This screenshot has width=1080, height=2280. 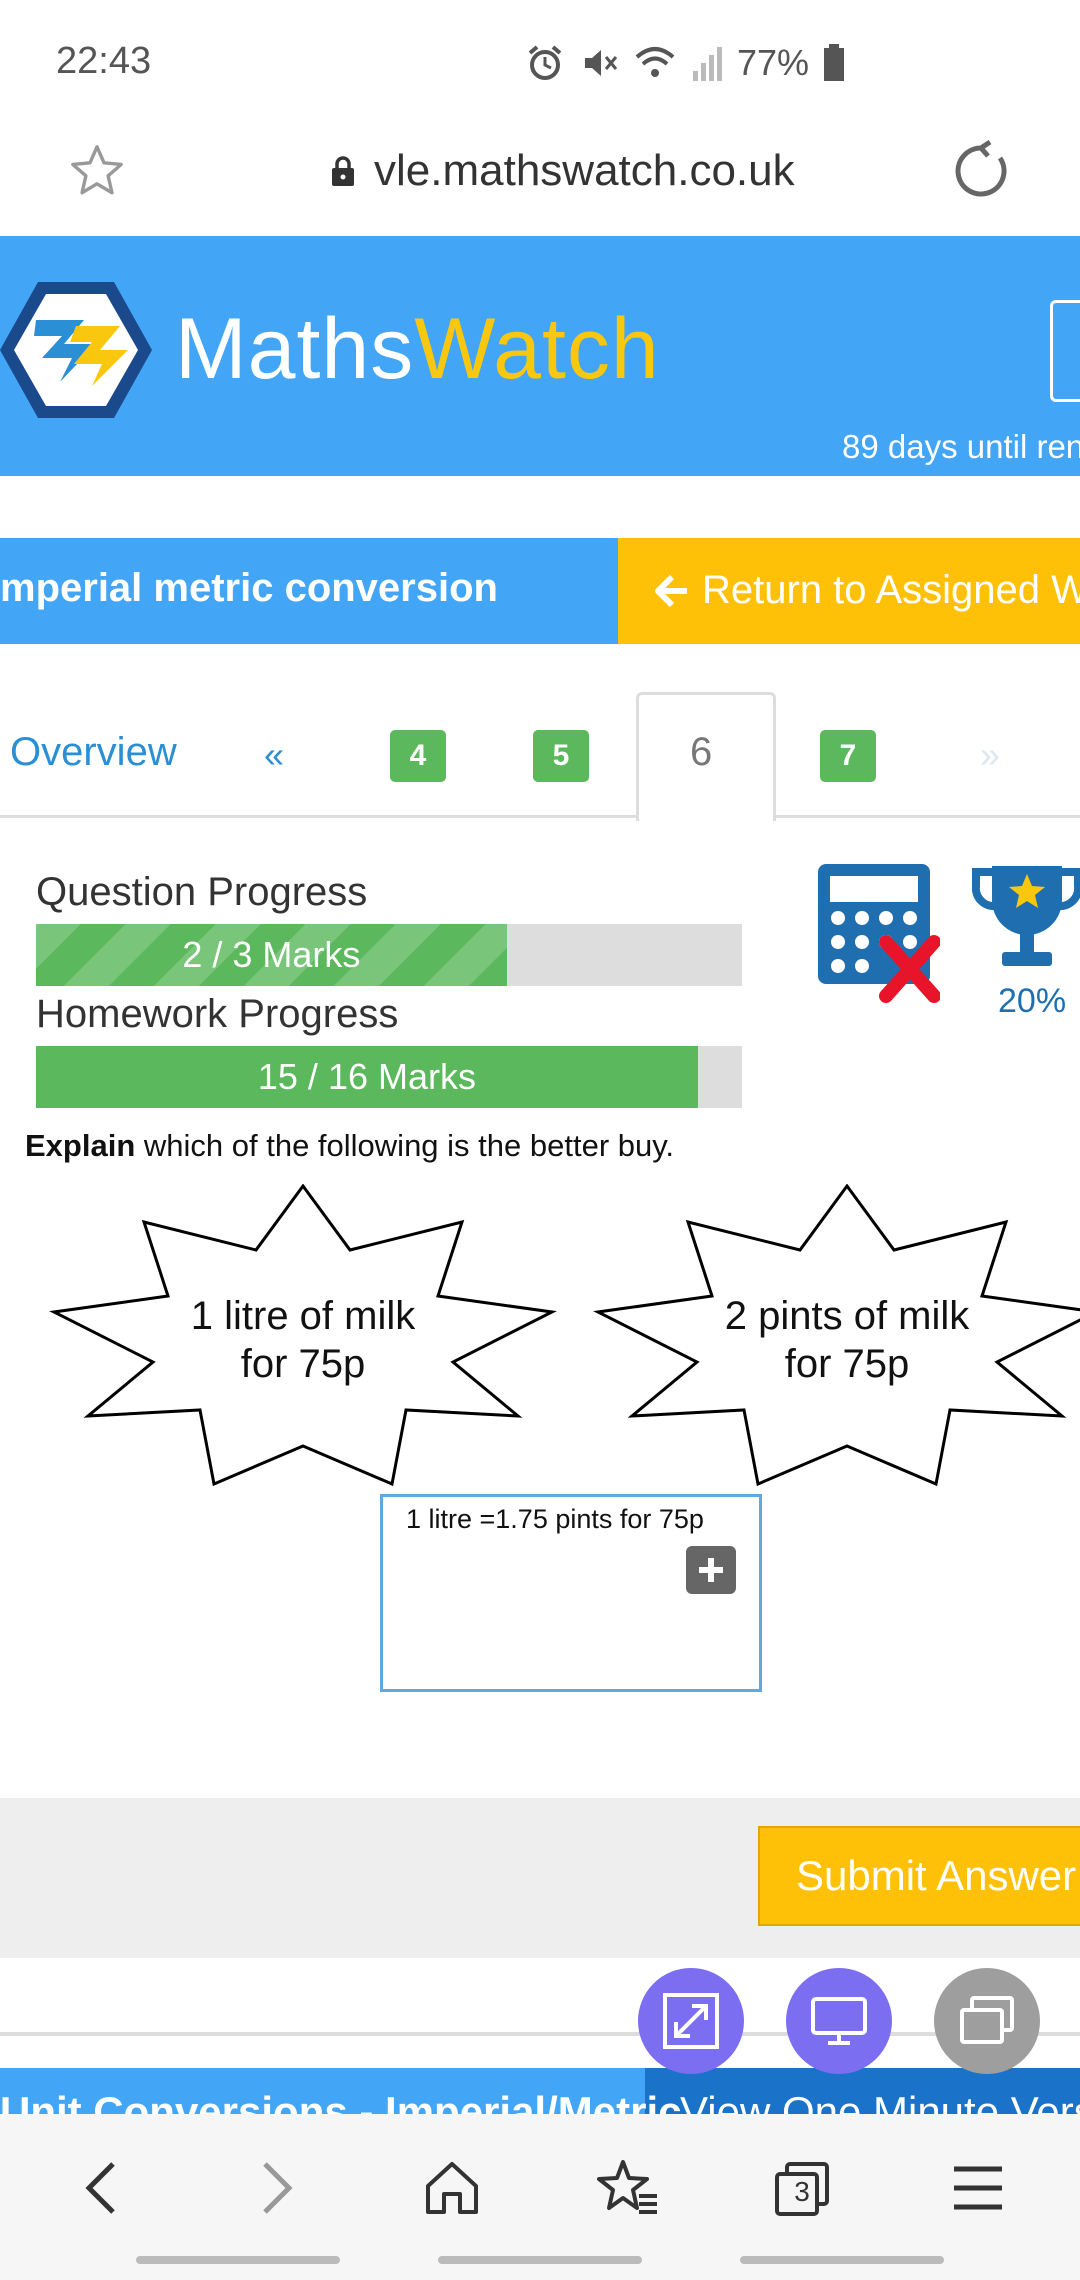 What do you see at coordinates (76, 352) in the screenshot?
I see `mathswatch-logo-icon` at bounding box center [76, 352].